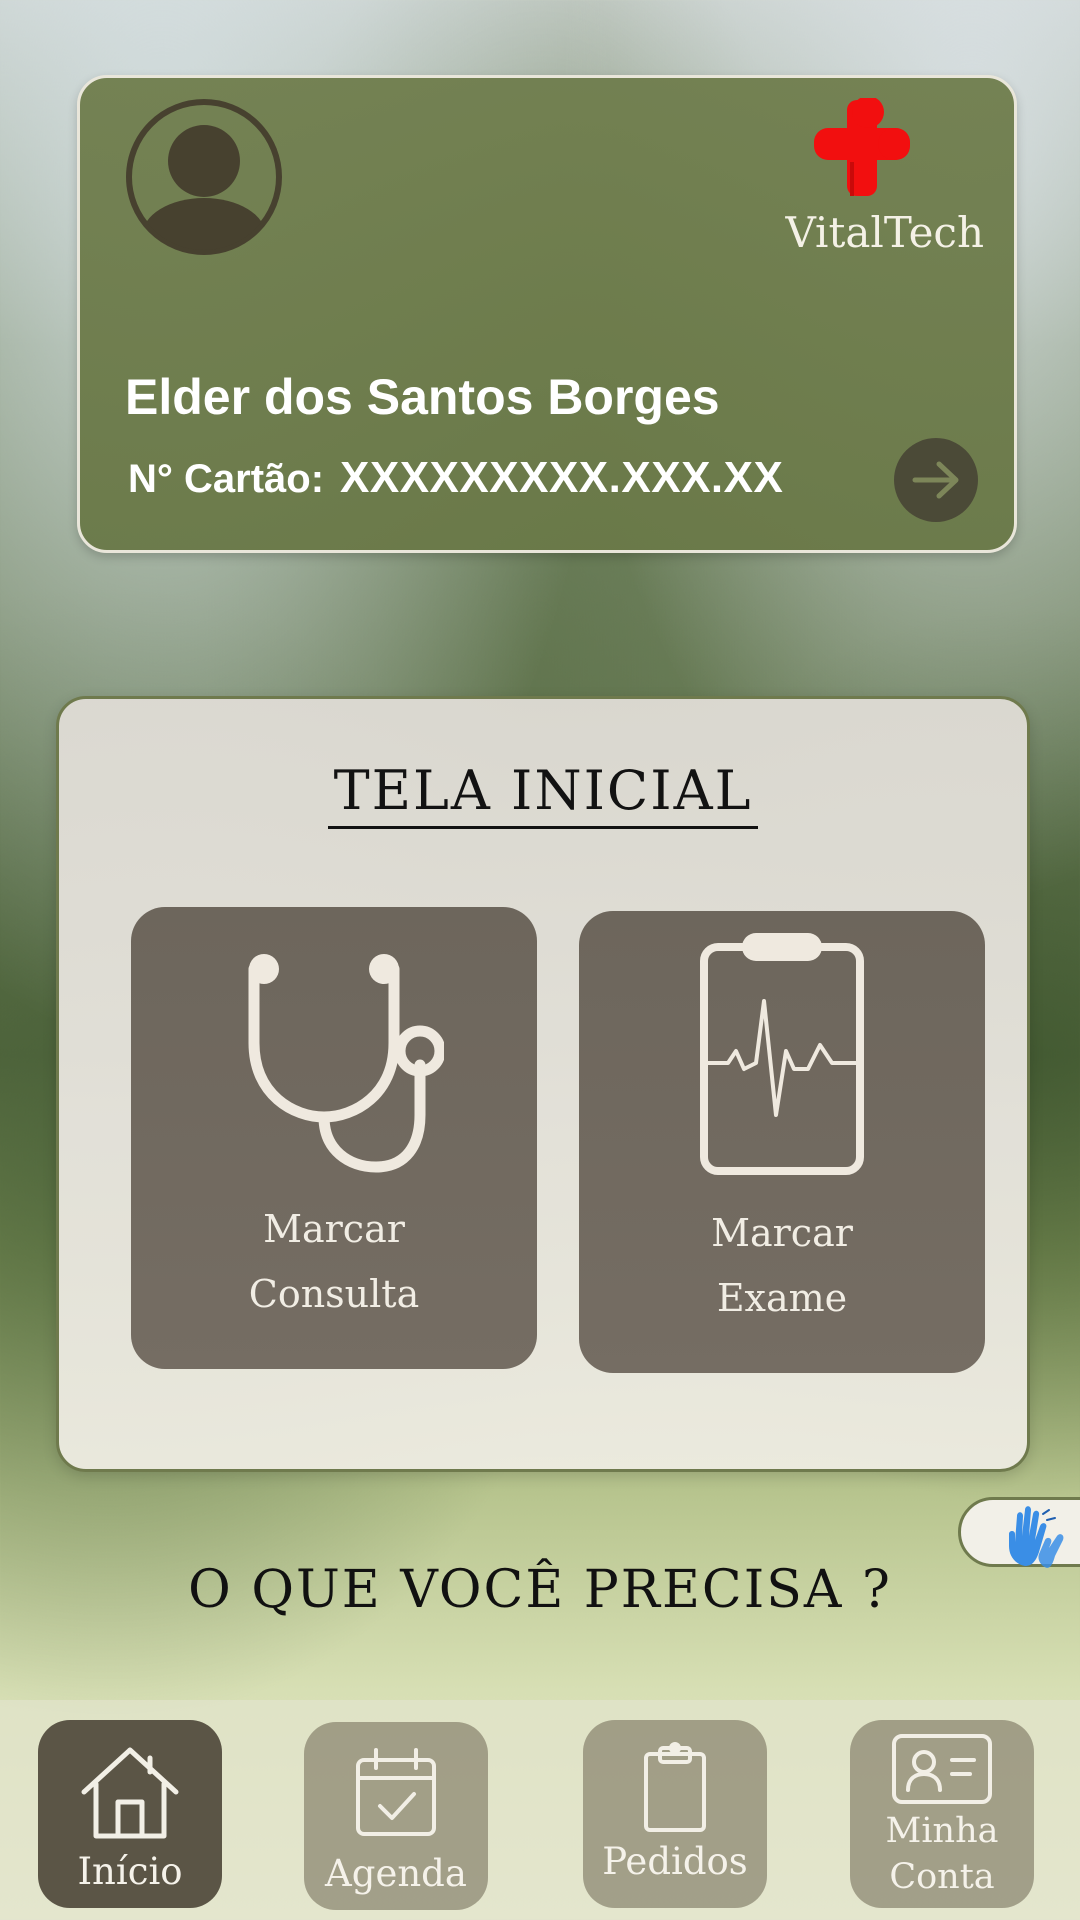 Image resolution: width=1080 pixels, height=1920 pixels. I want to click on nav-label: Pedidos, so click(675, 1861).